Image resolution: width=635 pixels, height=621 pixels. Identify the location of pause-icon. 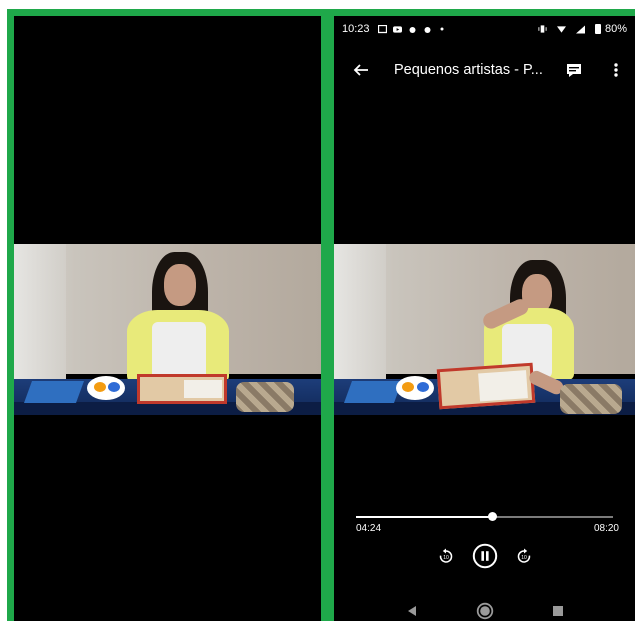
(485, 556).